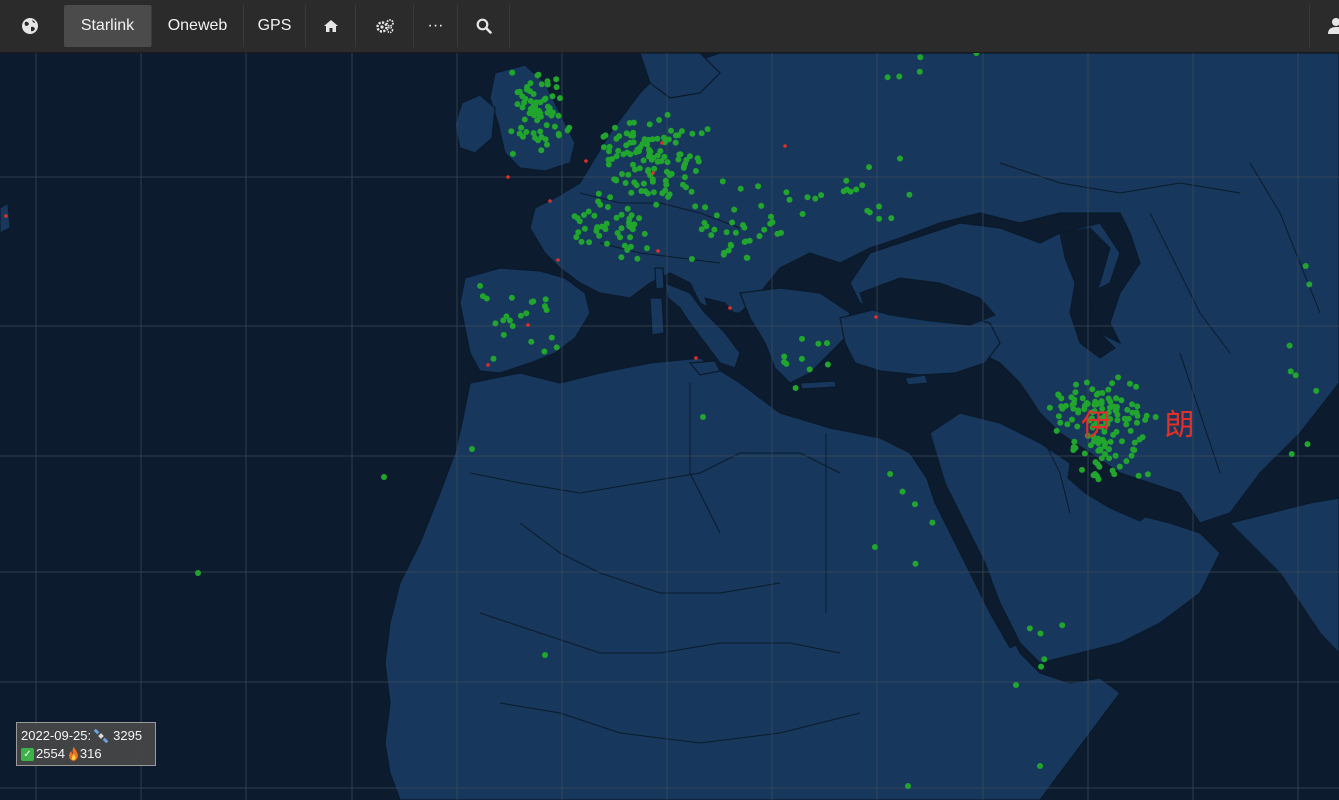  What do you see at coordinates (90, 753) in the screenshot?
I see `status-reentry: 316` at bounding box center [90, 753].